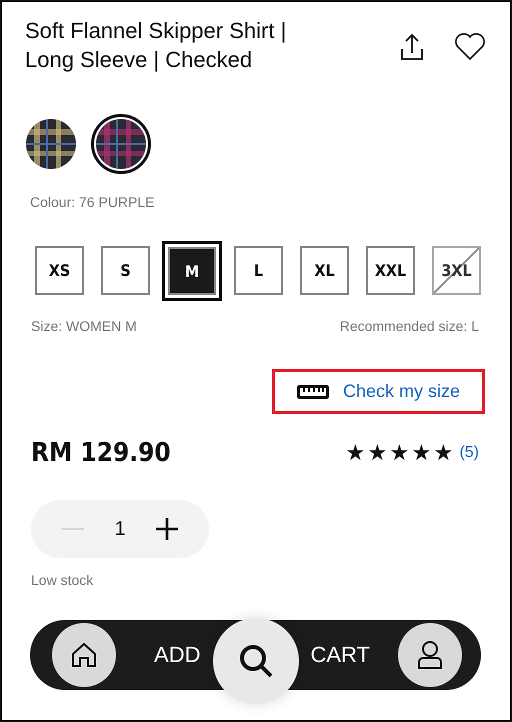 The image size is (512, 722). I want to click on ruler-icon, so click(312, 391).